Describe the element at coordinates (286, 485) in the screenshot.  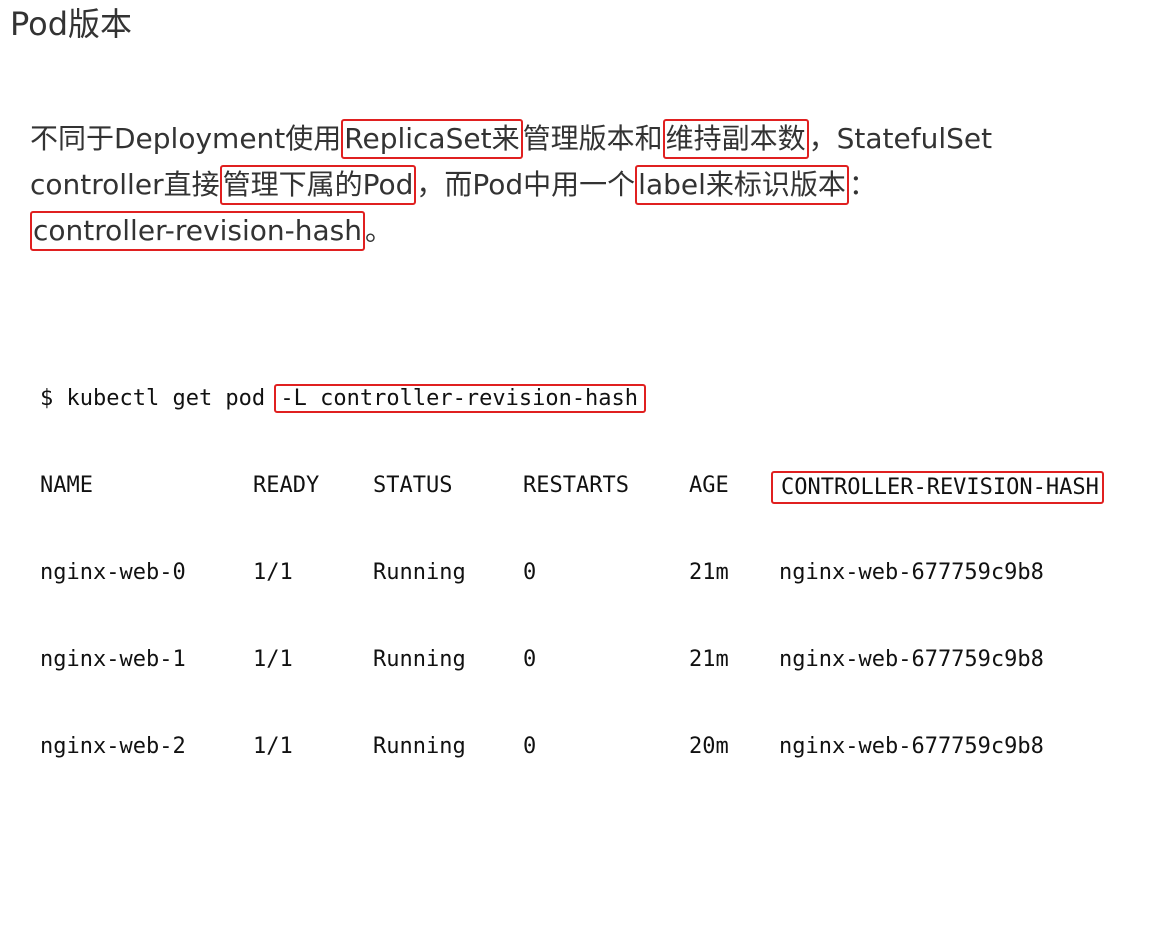
I see `header-ready: READY` at that location.